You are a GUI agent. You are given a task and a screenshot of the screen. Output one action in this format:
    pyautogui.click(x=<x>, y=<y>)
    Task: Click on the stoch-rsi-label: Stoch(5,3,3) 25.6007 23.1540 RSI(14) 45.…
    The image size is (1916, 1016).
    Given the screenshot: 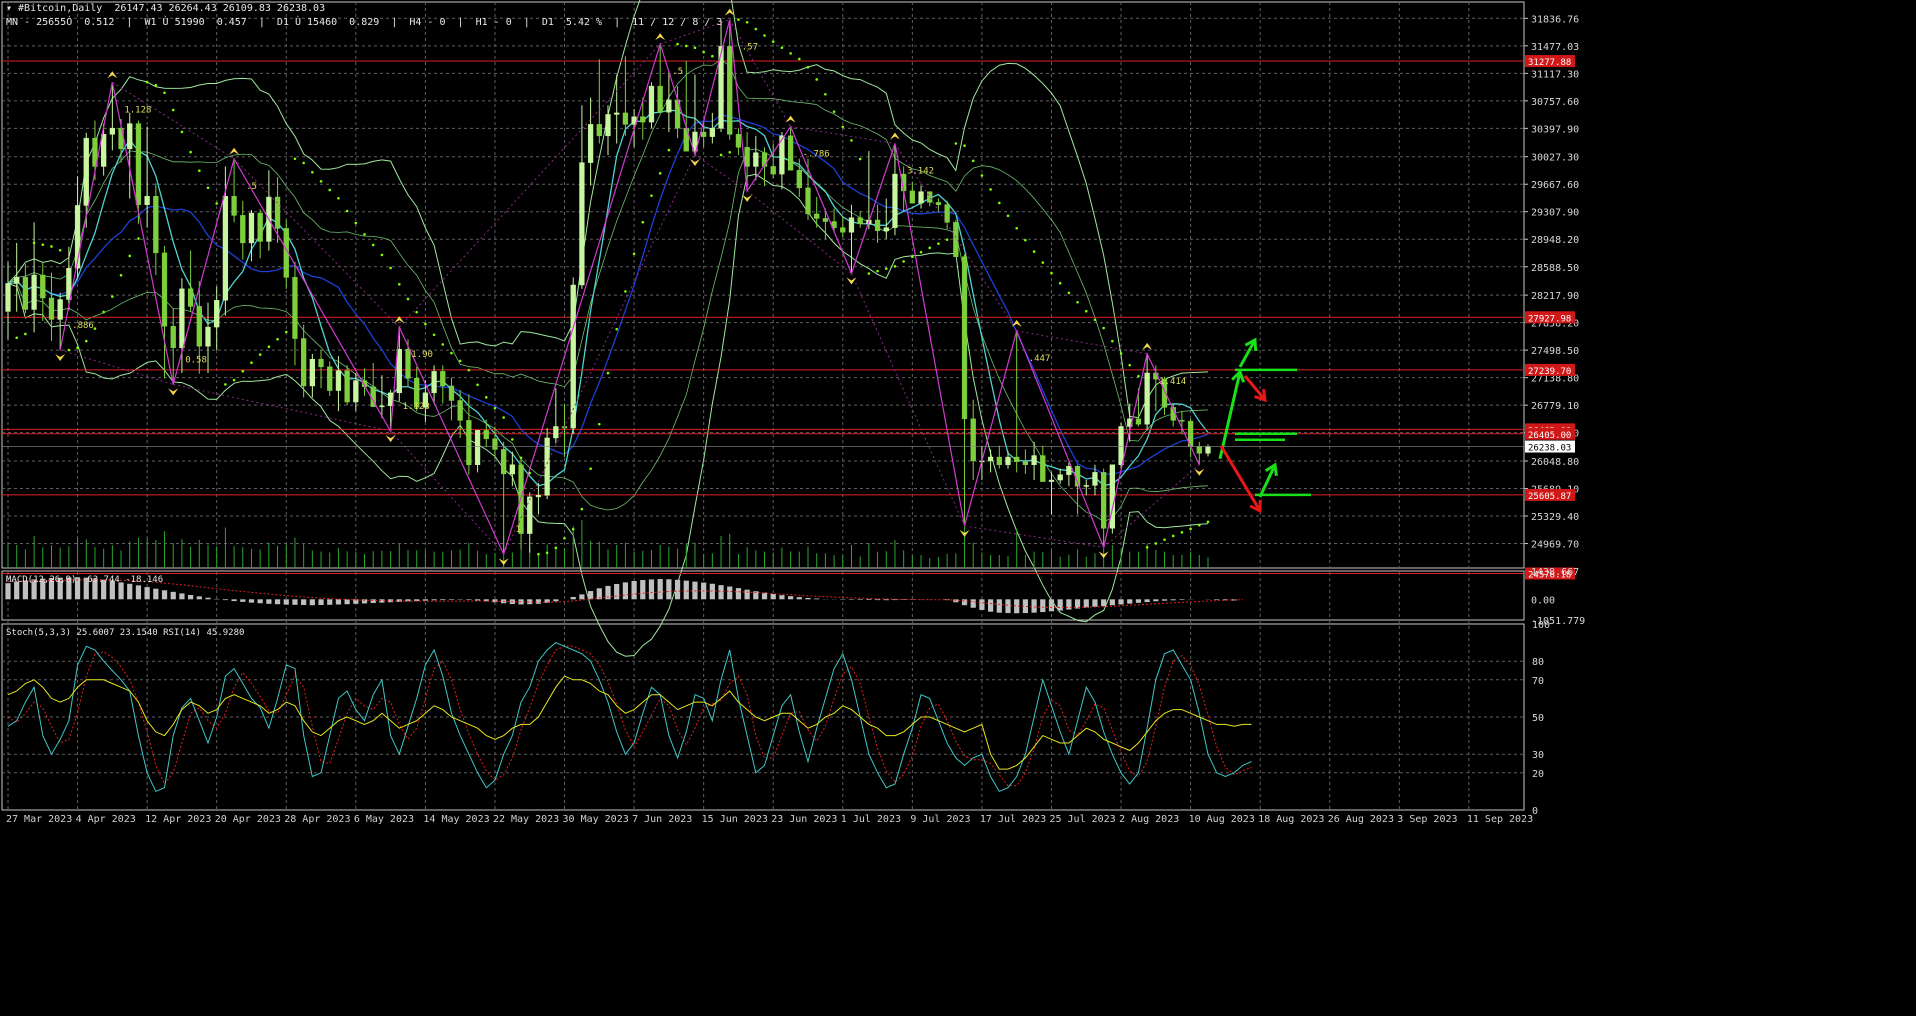 What is the action you would take?
    pyautogui.click(x=125, y=633)
    